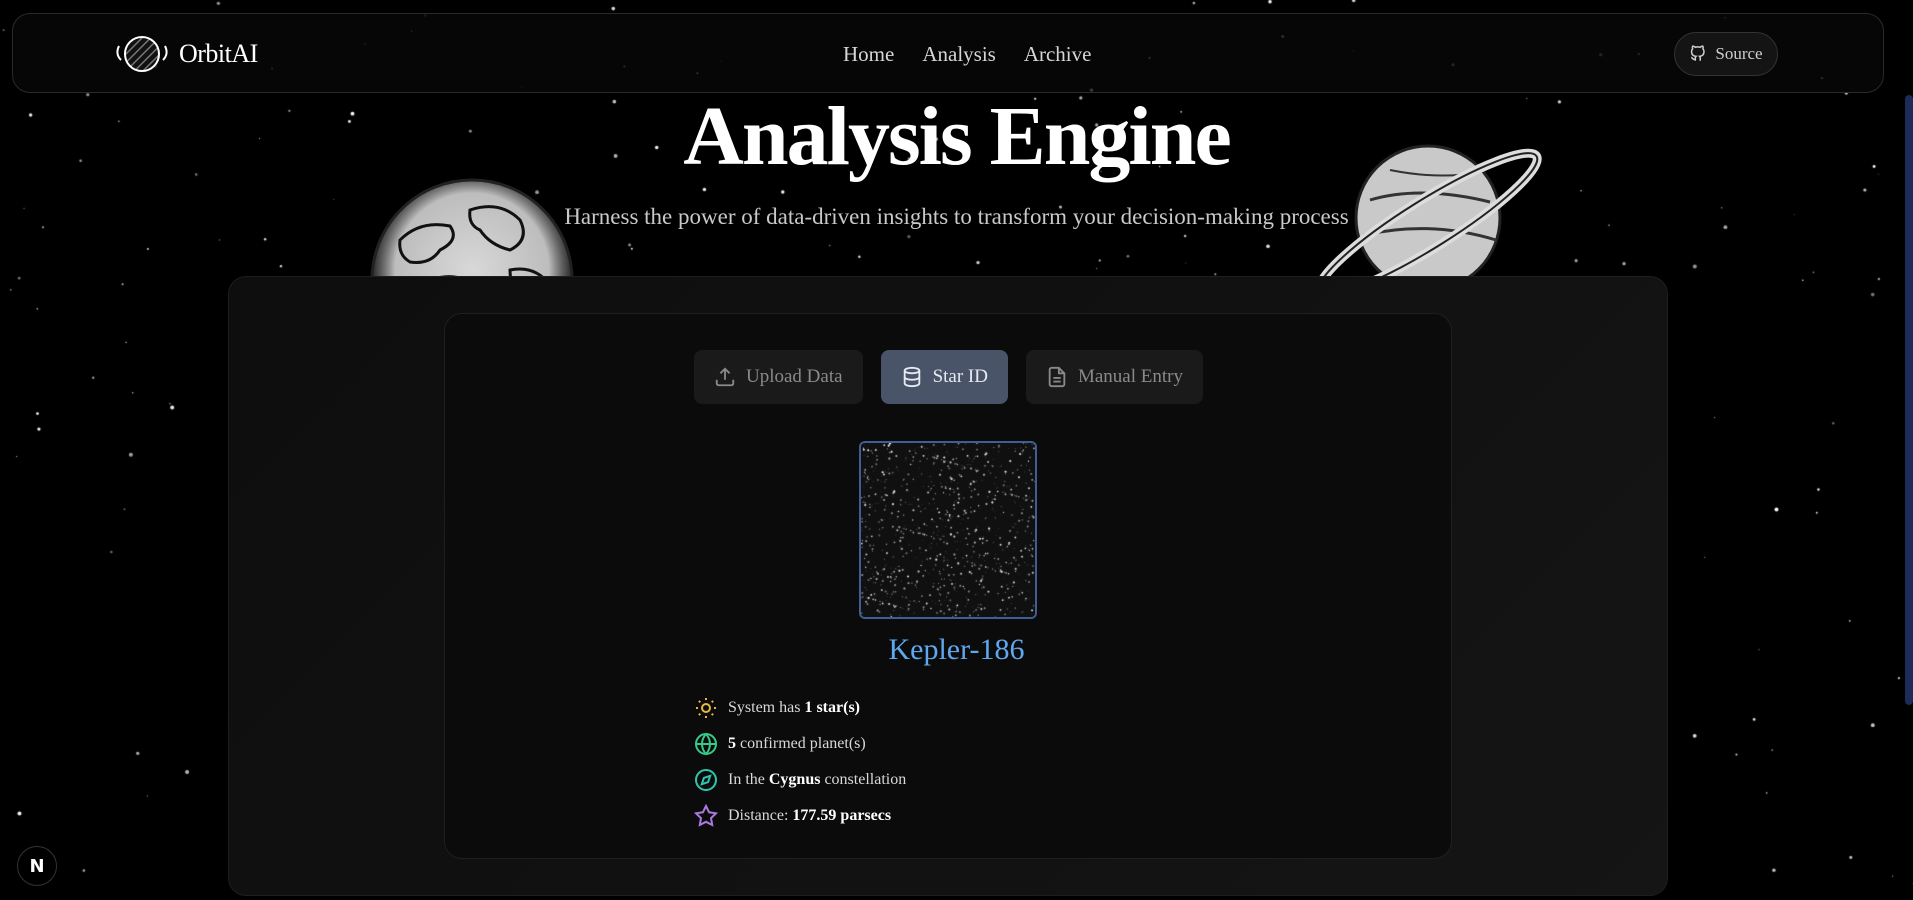 The height and width of the screenshot is (900, 1913). I want to click on github-icon, so click(1698, 53).